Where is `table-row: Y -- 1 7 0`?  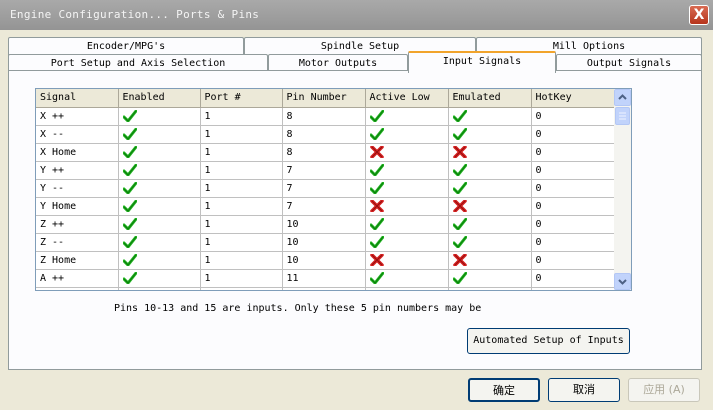
table-row: Y -- 1 7 0 is located at coordinates (325, 188).